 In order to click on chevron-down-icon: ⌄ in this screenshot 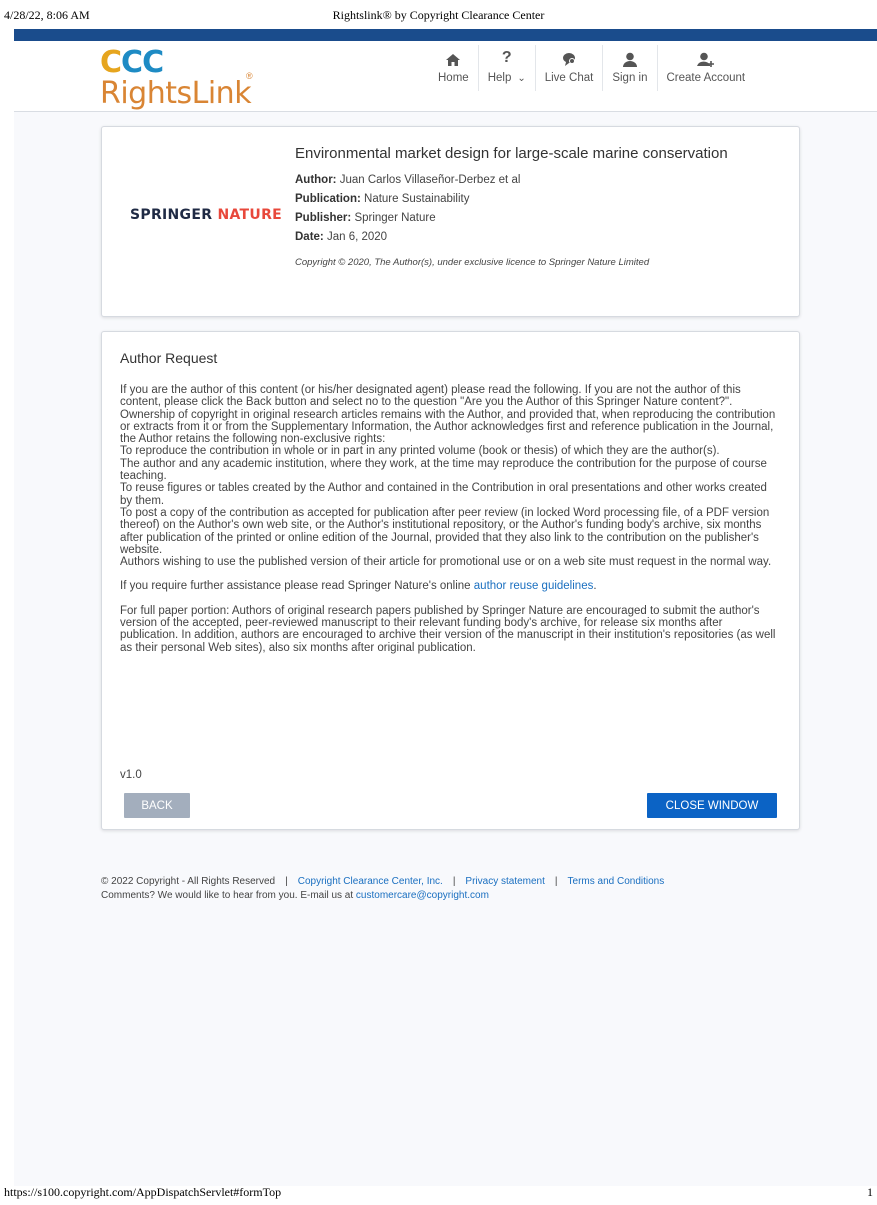, I will do `click(521, 78)`.